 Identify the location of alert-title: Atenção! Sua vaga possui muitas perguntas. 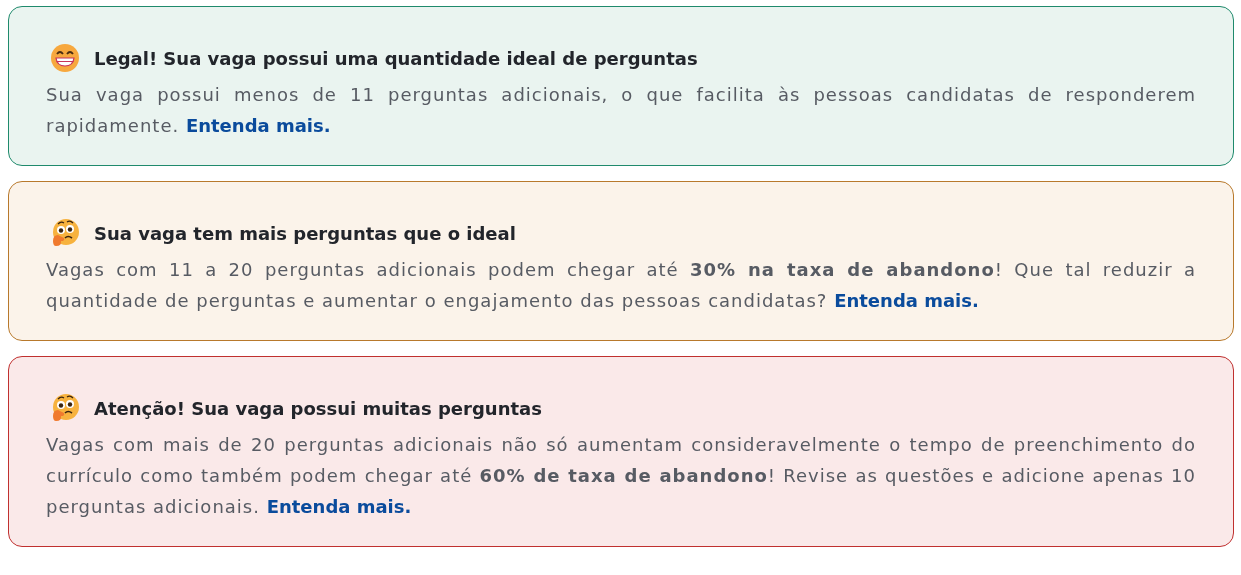
(318, 408).